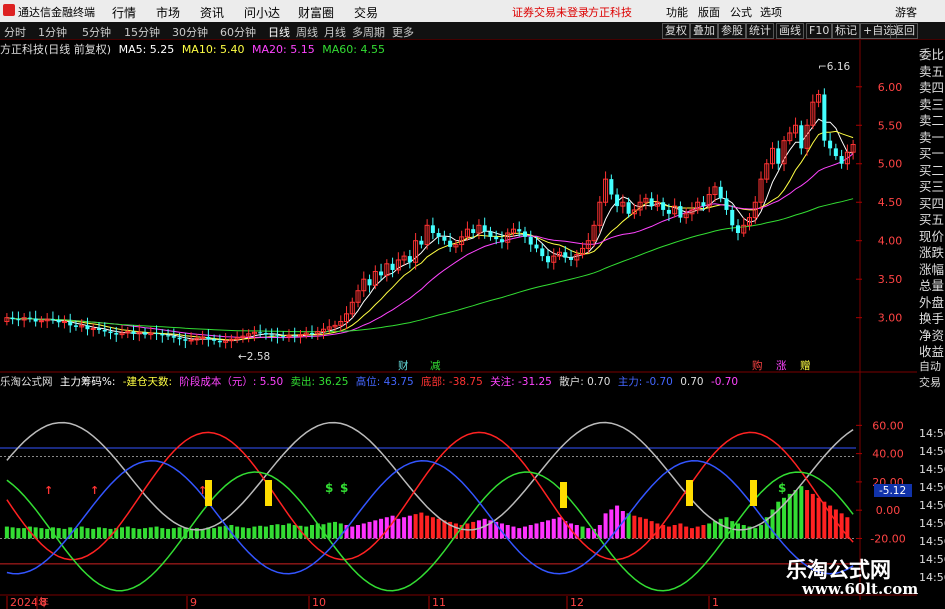 Image resolution: width=945 pixels, height=609 pixels. I want to click on current-value-label: -5.12, so click(892, 491).